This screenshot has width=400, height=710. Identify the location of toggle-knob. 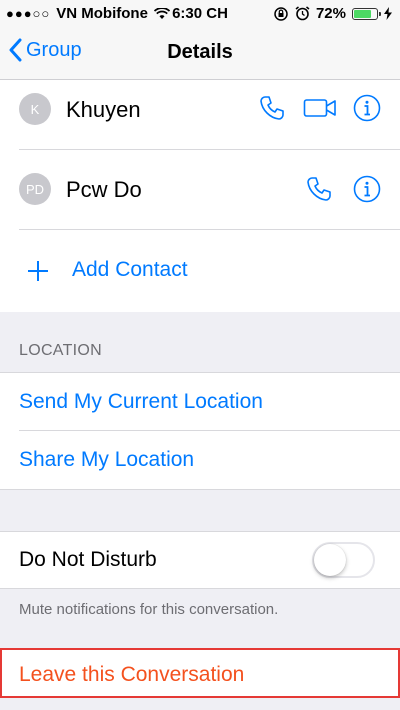
(330, 560).